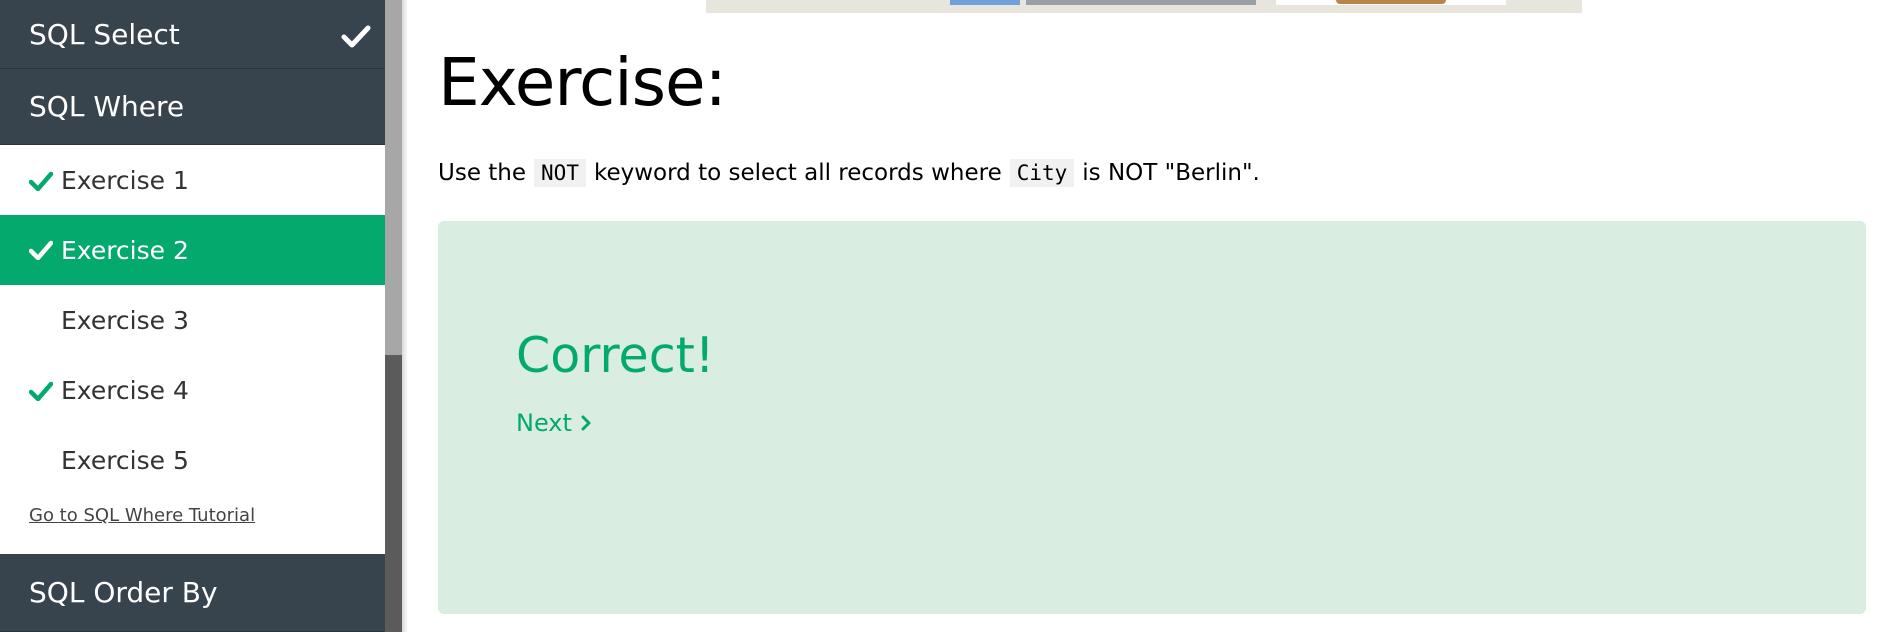 The image size is (1884, 632). I want to click on page-title: Exercise:, so click(582, 82).